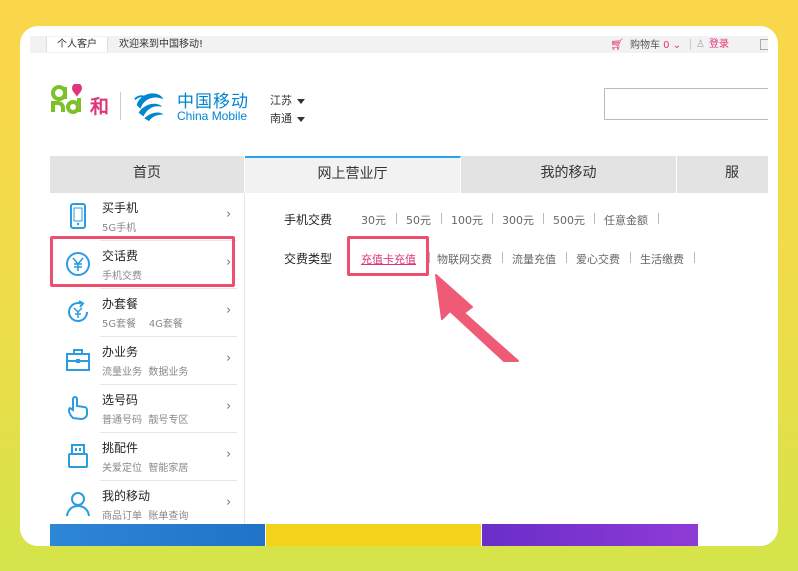 Image resolution: width=798 pixels, height=571 pixels. I want to click on briefcase-icon, so click(78, 360).